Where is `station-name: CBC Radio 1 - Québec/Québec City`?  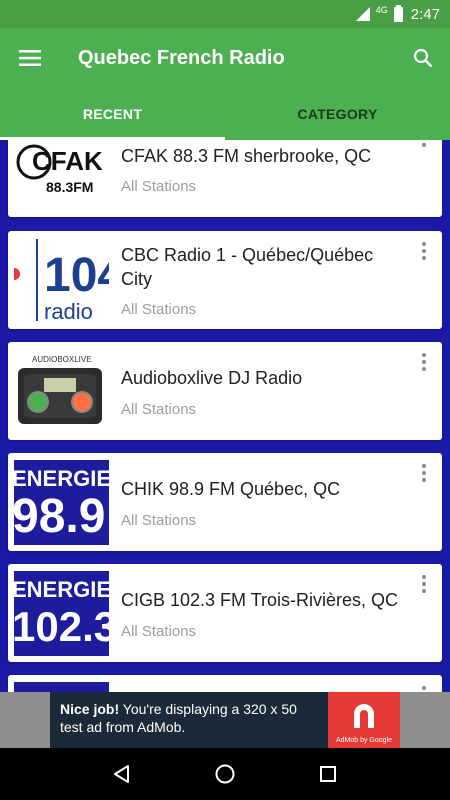
station-name: CBC Radio 1 - Québec/Québec City is located at coordinates (247, 267).